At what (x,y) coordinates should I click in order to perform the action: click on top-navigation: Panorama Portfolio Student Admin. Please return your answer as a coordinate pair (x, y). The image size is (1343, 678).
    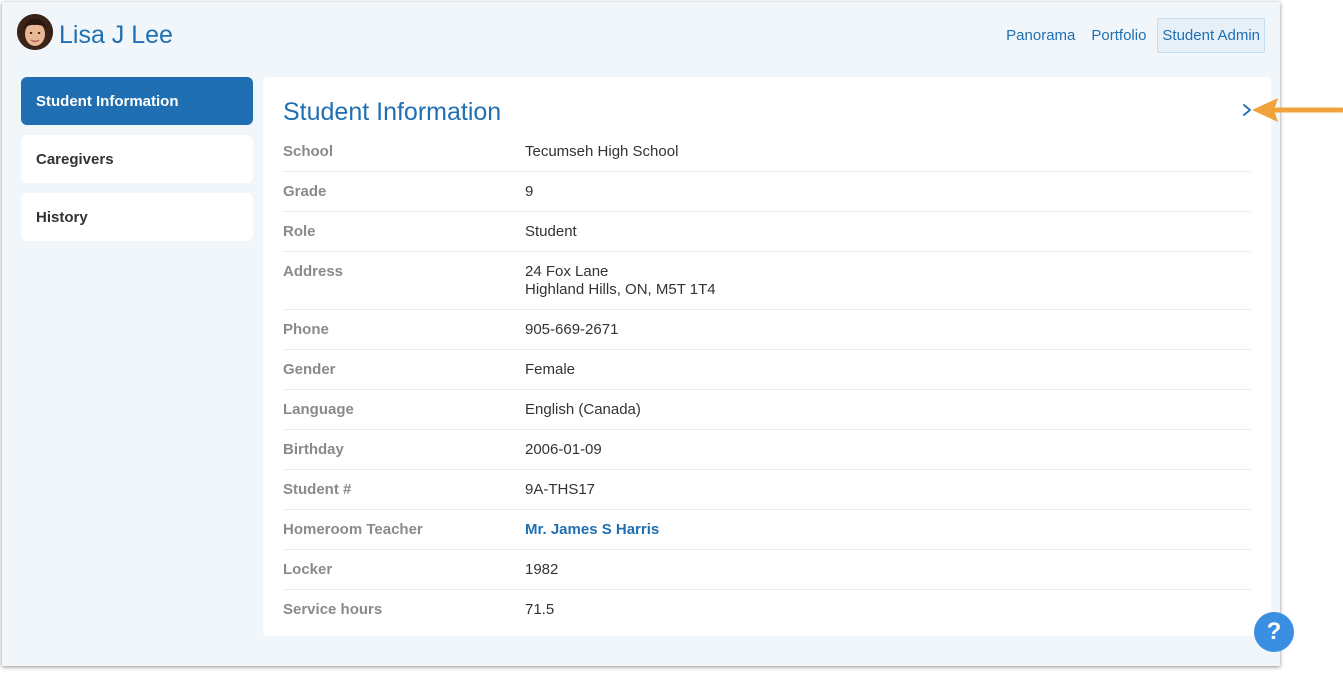
    Looking at the image, I should click on (1130, 35).